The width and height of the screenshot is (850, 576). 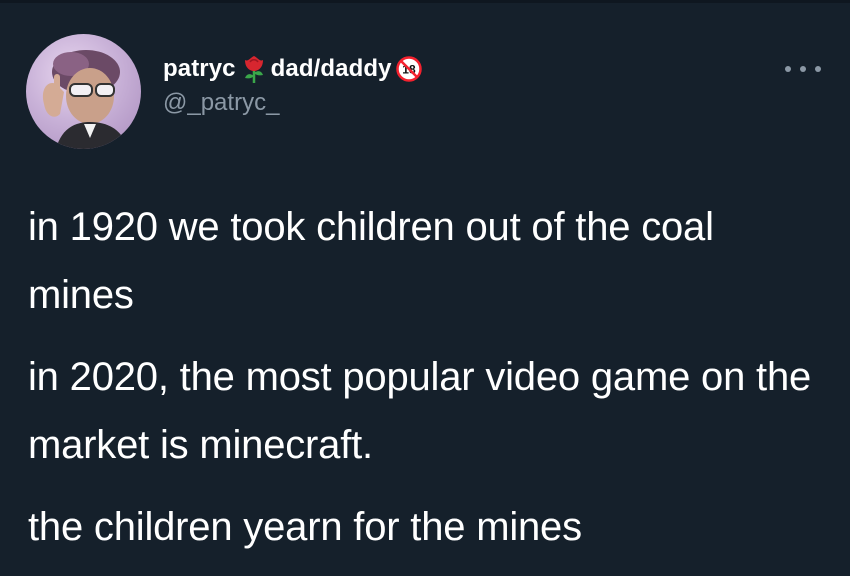 I want to click on user-handle: @_patryc_, so click(x=292, y=103).